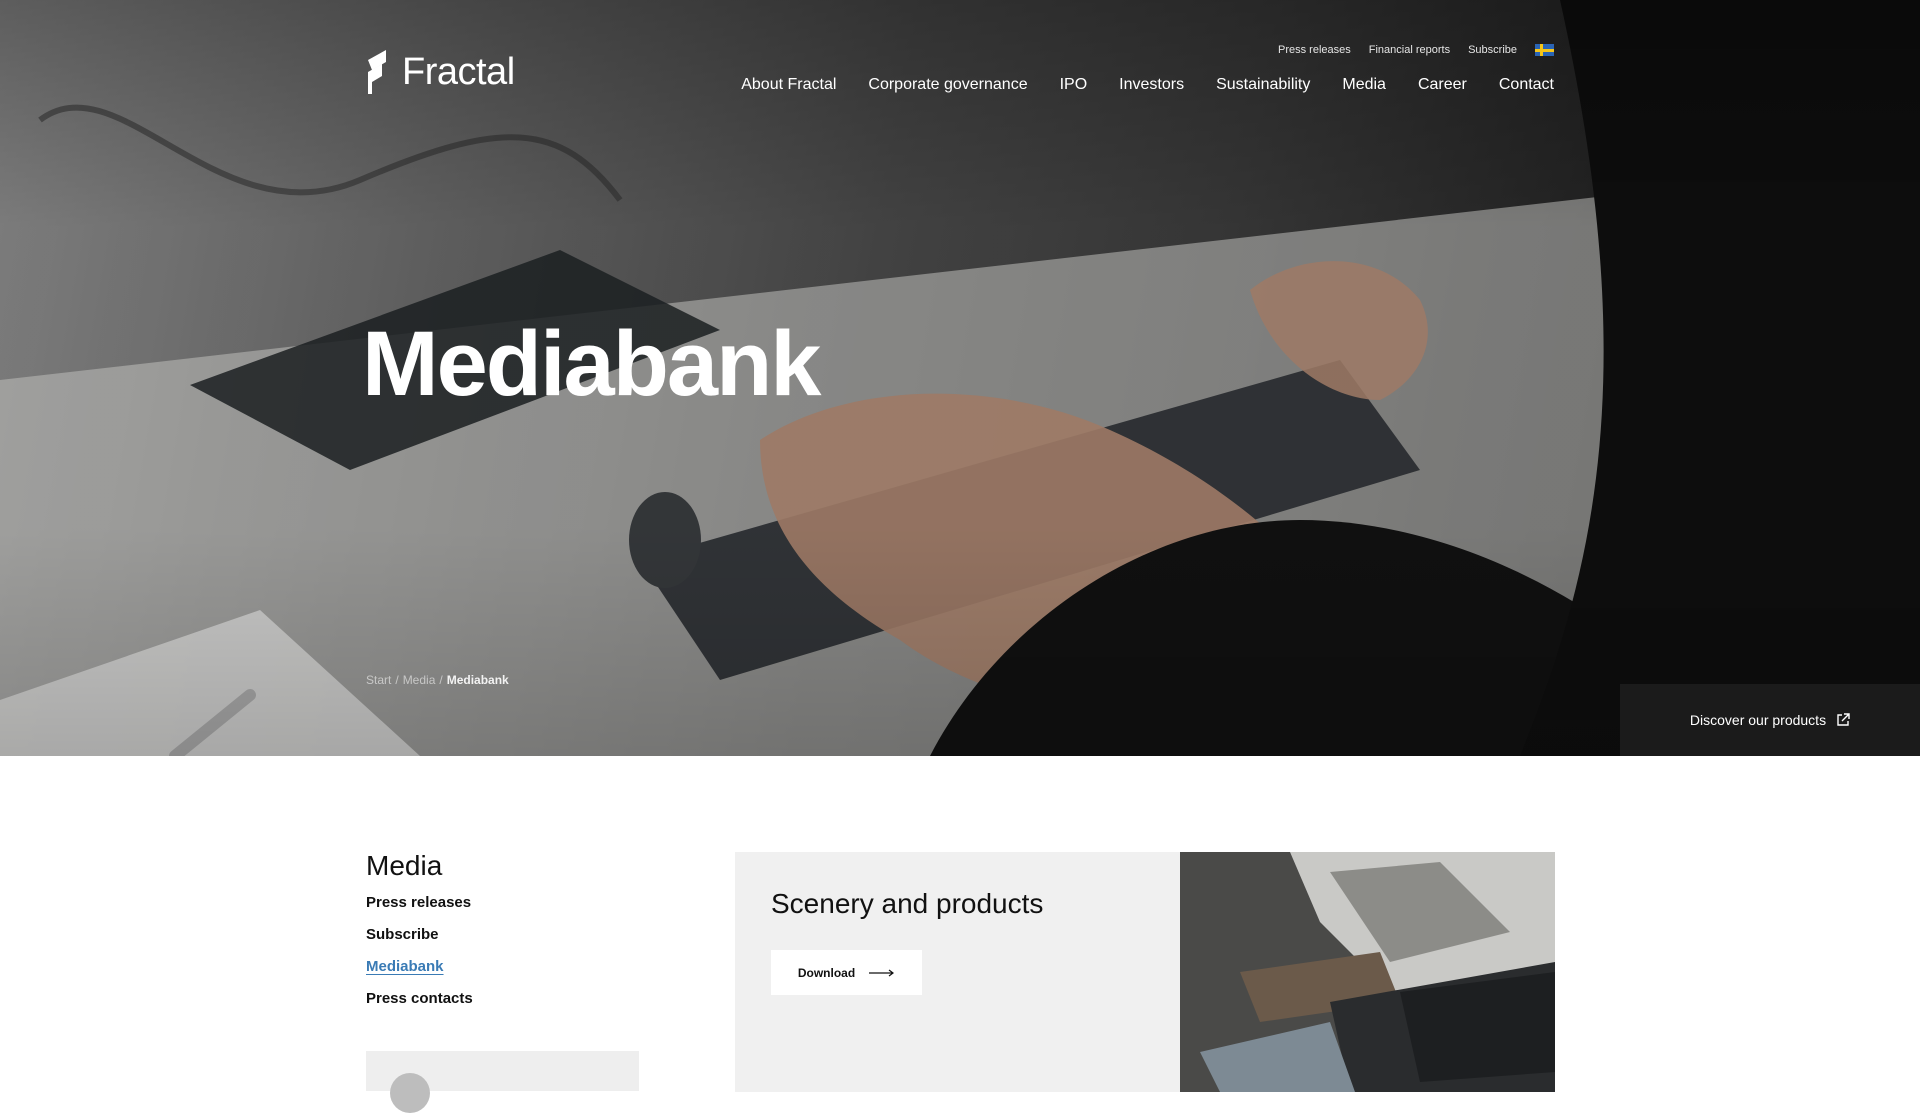 This screenshot has height=1113, width=1920. Describe the element at coordinates (378, 680) in the screenshot. I see `breadcrumb-start: Start` at that location.